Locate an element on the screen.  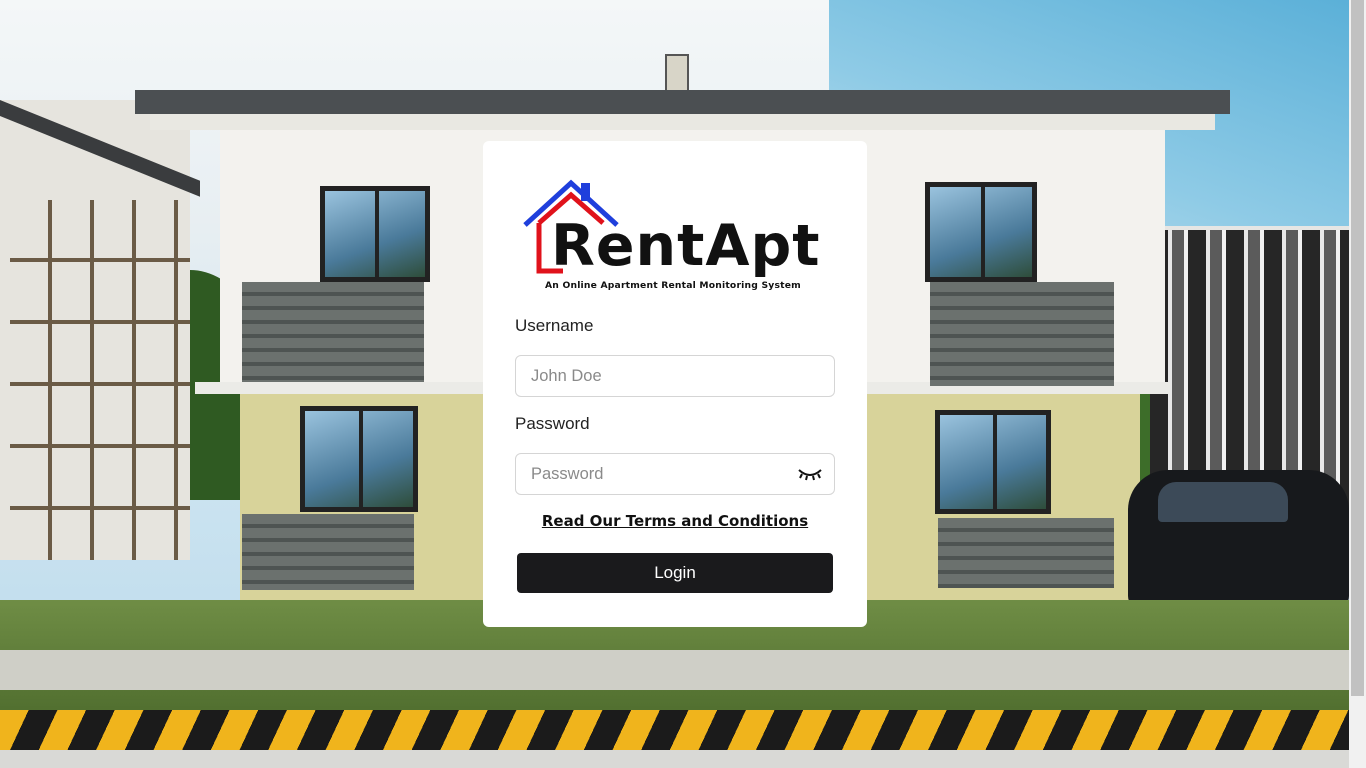
username-label: Username is located at coordinates (554, 325).